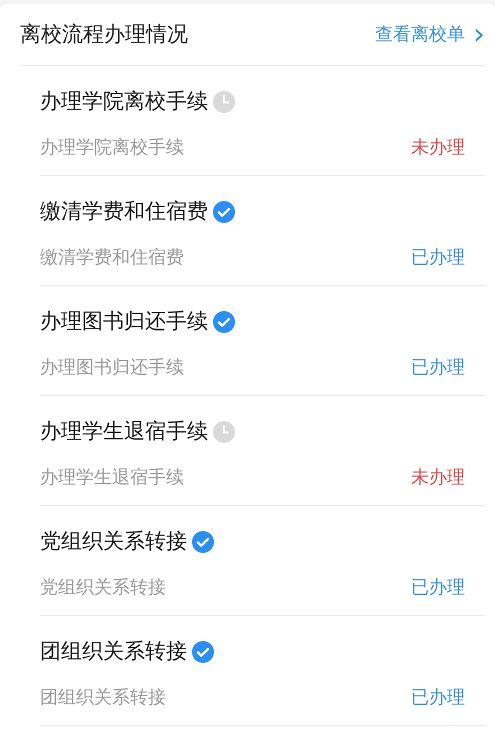  Describe the element at coordinates (479, 35) in the screenshot. I see `chevron-link: ›` at that location.